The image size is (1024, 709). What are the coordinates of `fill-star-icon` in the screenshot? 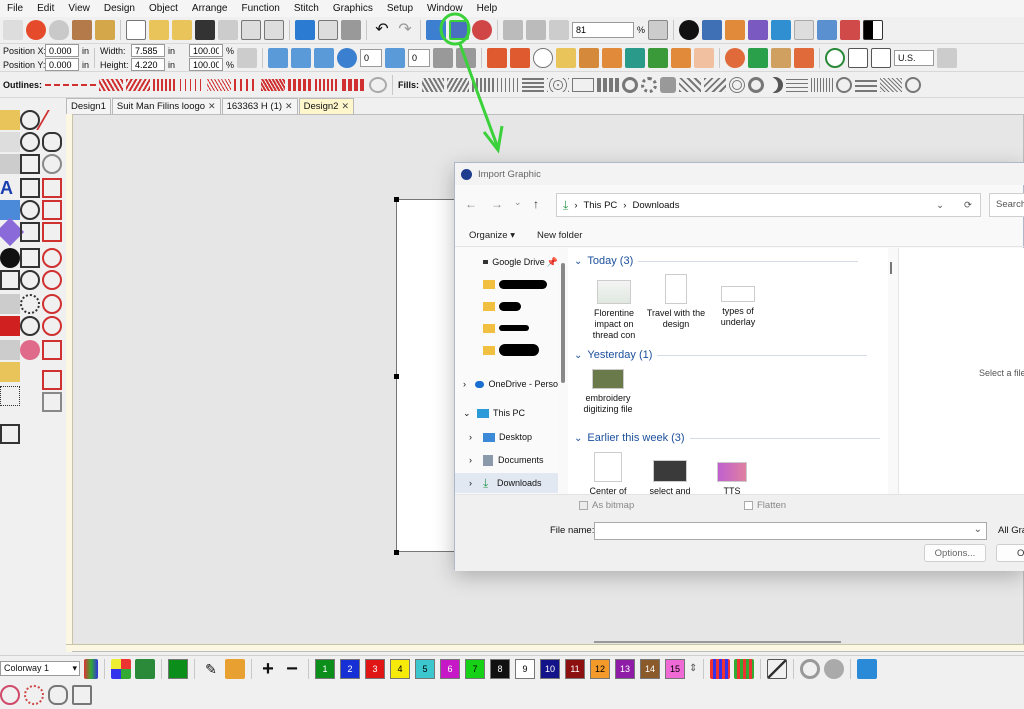 It's located at (668, 84).